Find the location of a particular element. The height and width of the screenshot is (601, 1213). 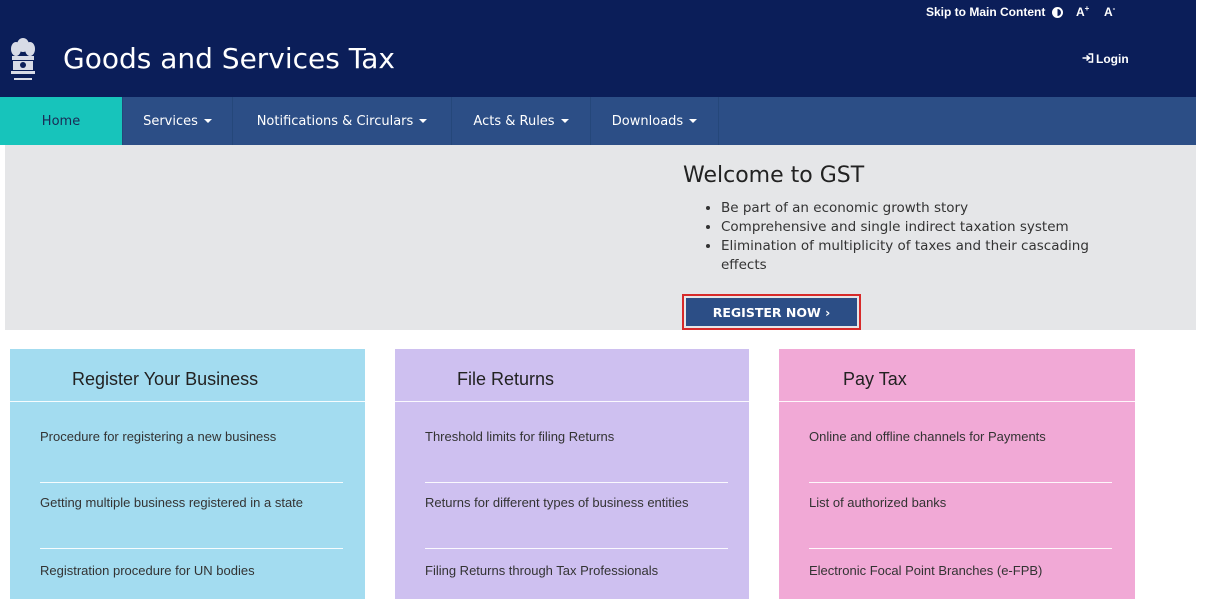

font-increase-label: A is located at coordinates (1080, 12).